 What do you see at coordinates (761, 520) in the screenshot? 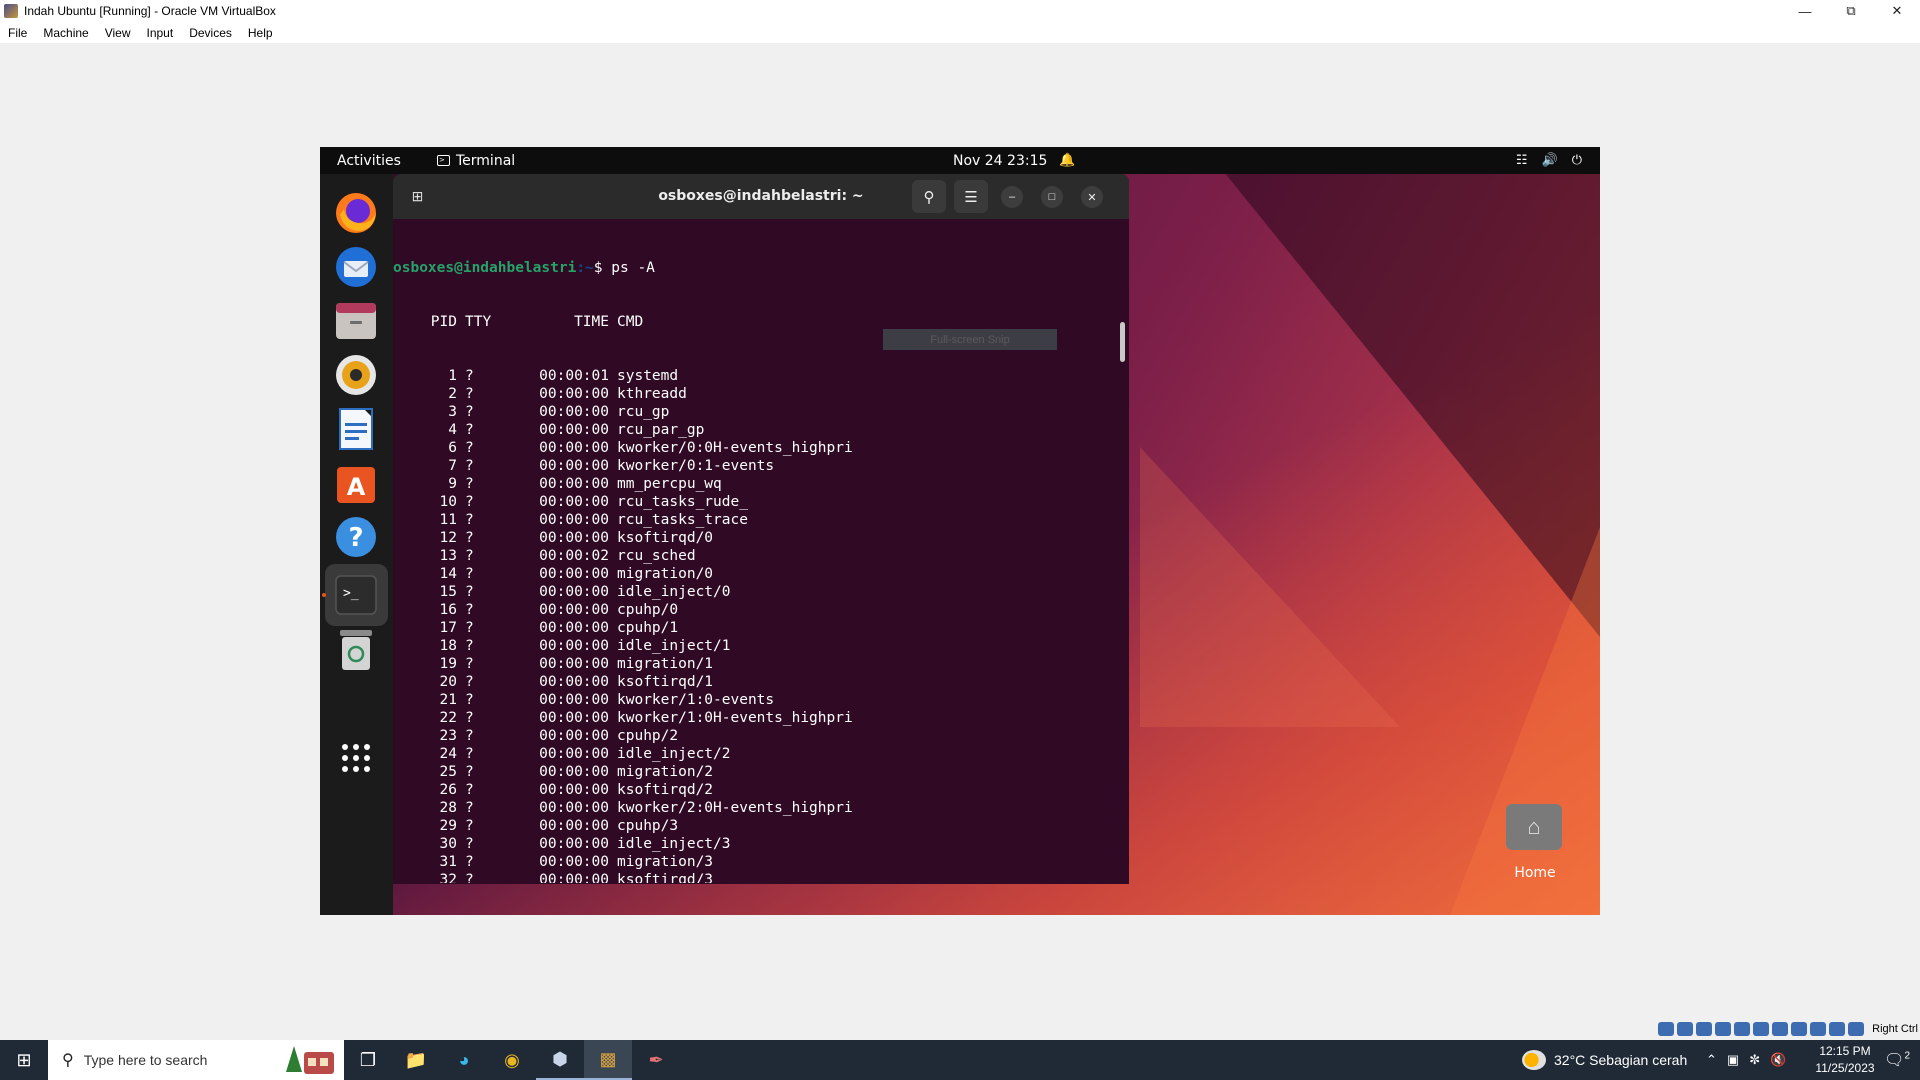
I see `process-row: 11? 00:00:00 rcu_tasks_trace` at bounding box center [761, 520].